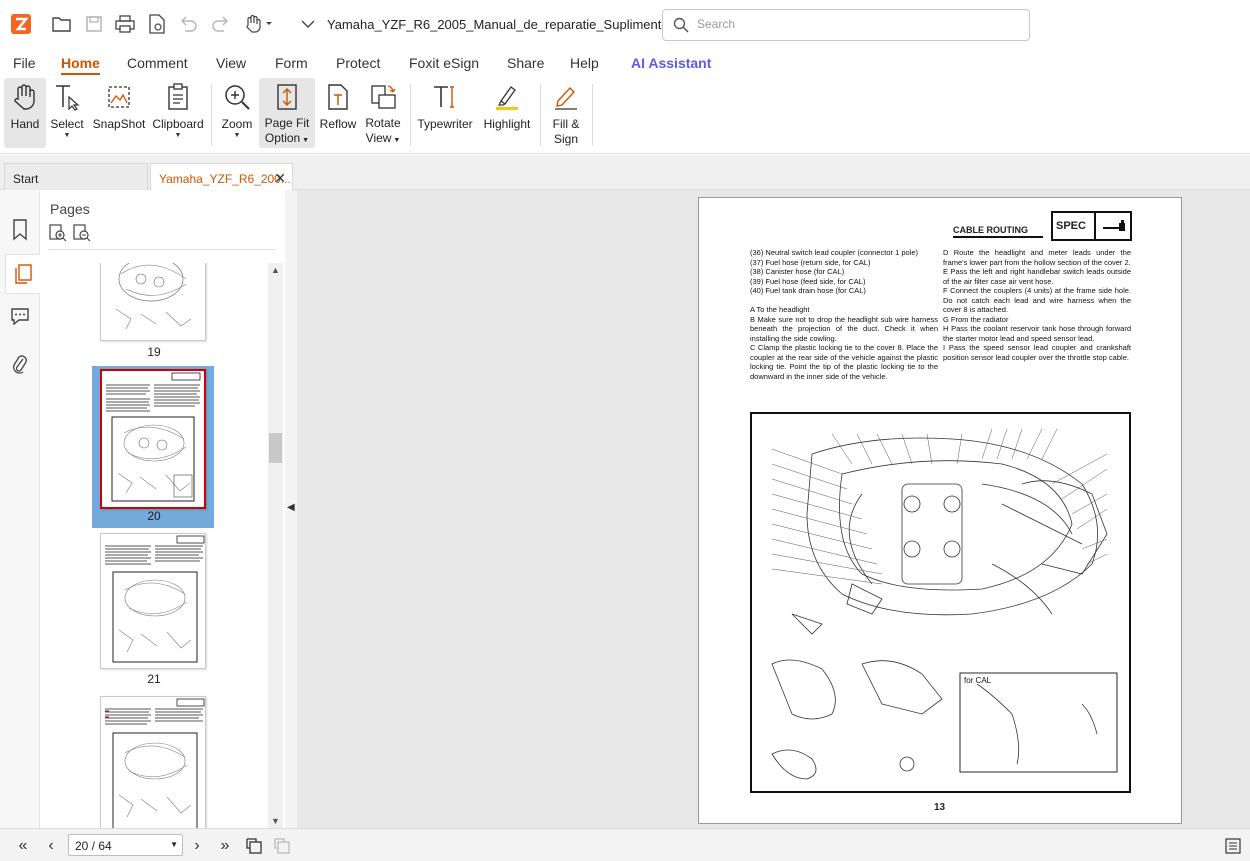  What do you see at coordinates (287, 96) in the screenshot?
I see `page-fit-icon` at bounding box center [287, 96].